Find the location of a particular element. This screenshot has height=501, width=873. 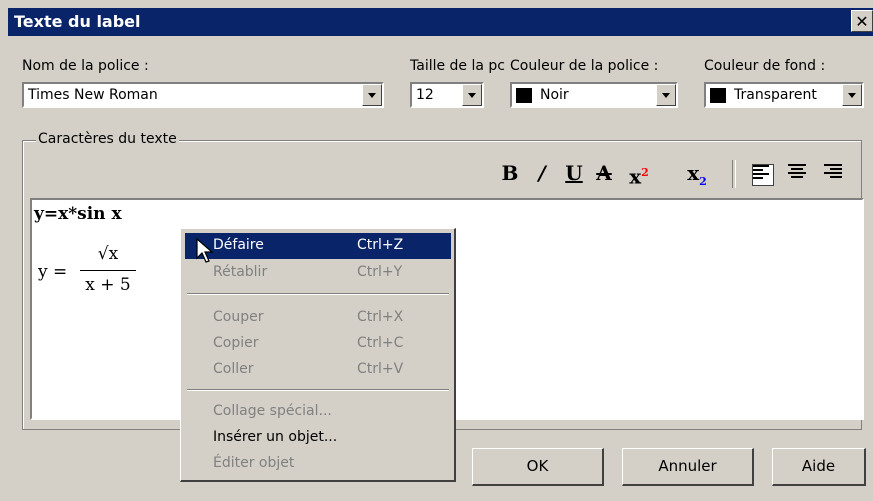

menu-item-shortcut: Ctrl+Z is located at coordinates (380, 245).